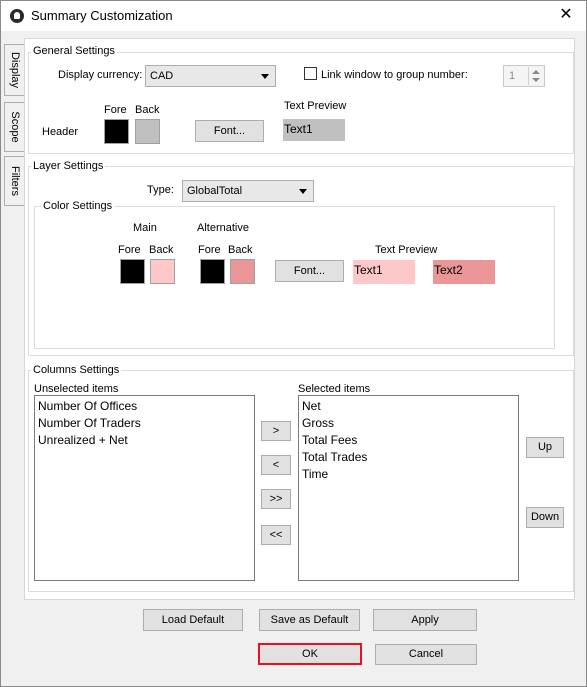 This screenshot has height=687, width=587. What do you see at coordinates (145, 228) in the screenshot?
I see `main-label: Main` at bounding box center [145, 228].